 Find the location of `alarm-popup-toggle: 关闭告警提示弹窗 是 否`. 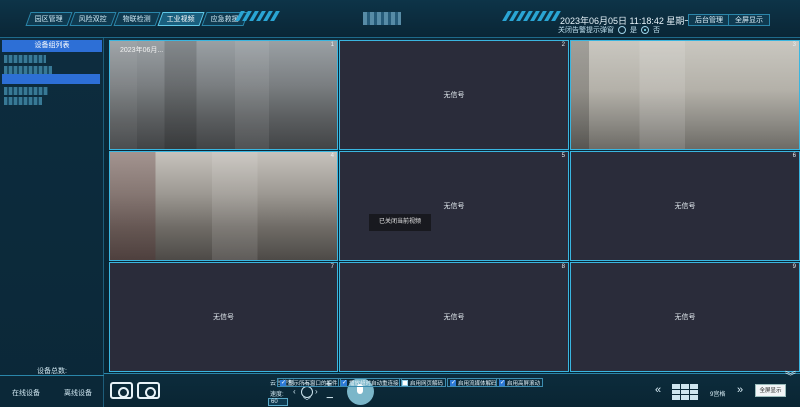

alarm-popup-toggle: 关闭告警提示弹窗 是 否 is located at coordinates (609, 30).